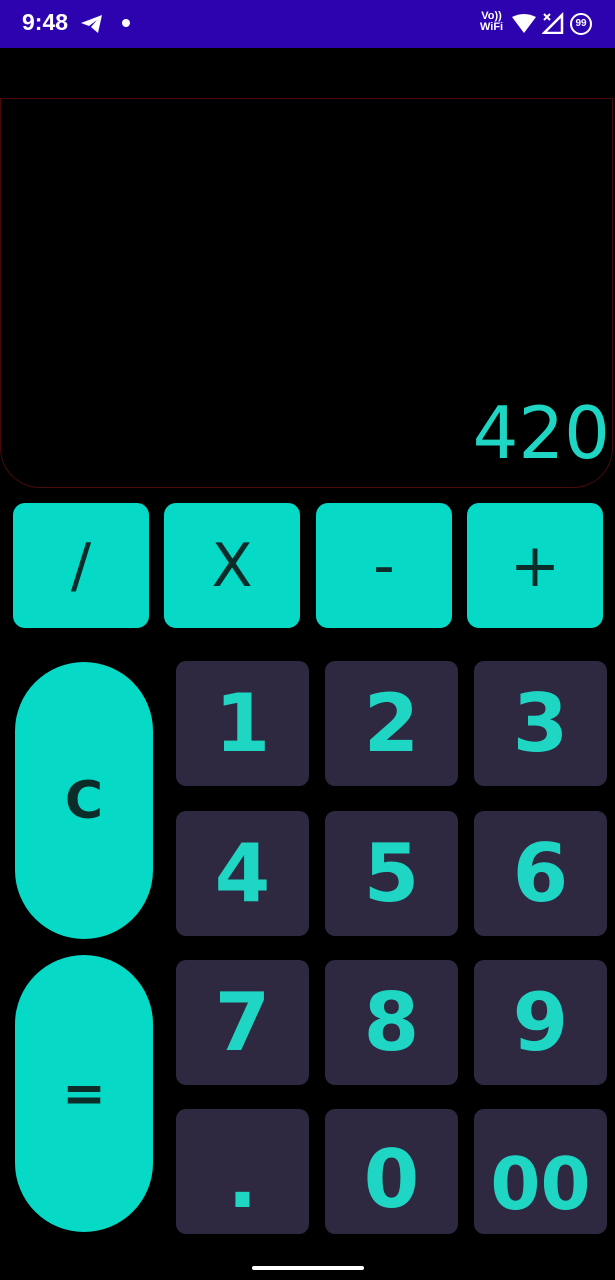  I want to click on notification-dot-icon, so click(126, 23).